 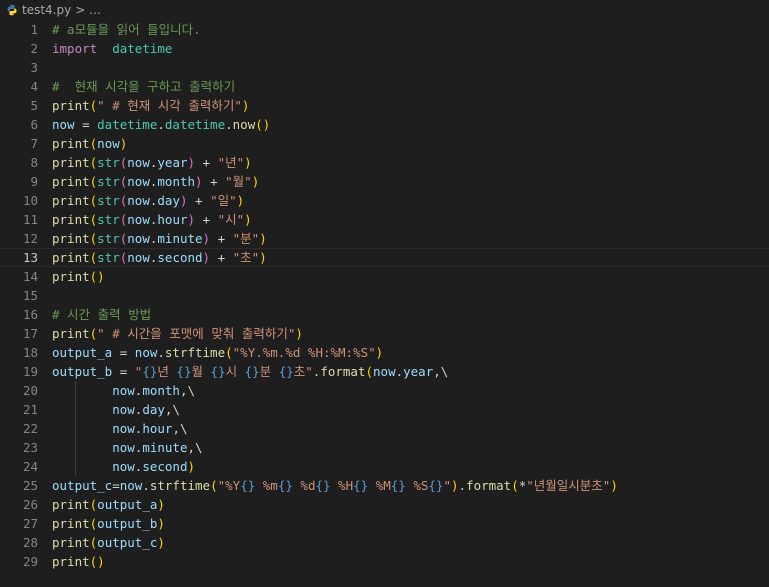 I want to click on code-token: =, so click(x=123, y=352).